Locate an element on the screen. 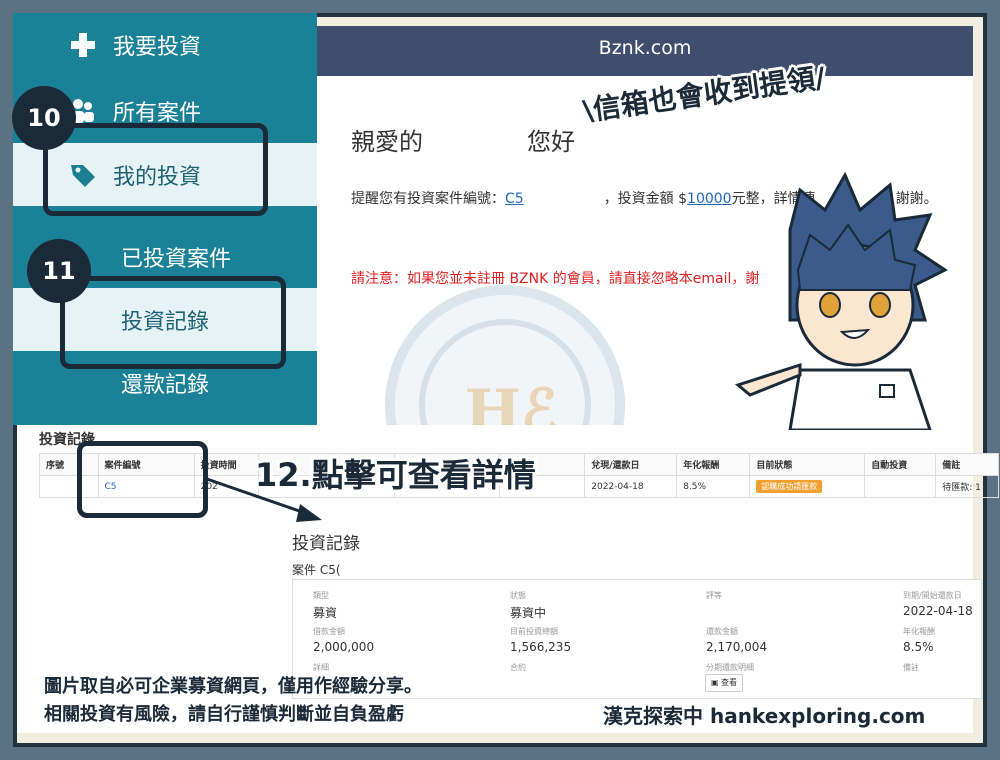 This screenshot has width=1000, height=760. field-label: 備註 is located at coordinates (911, 667).